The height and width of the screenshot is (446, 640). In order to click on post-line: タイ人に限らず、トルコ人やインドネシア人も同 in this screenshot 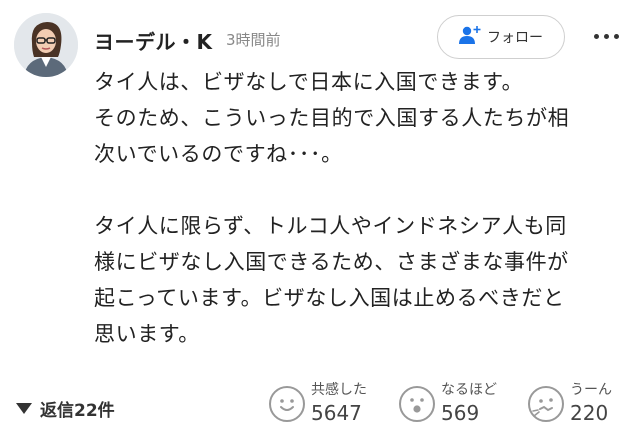, I will do `click(330, 226)`.